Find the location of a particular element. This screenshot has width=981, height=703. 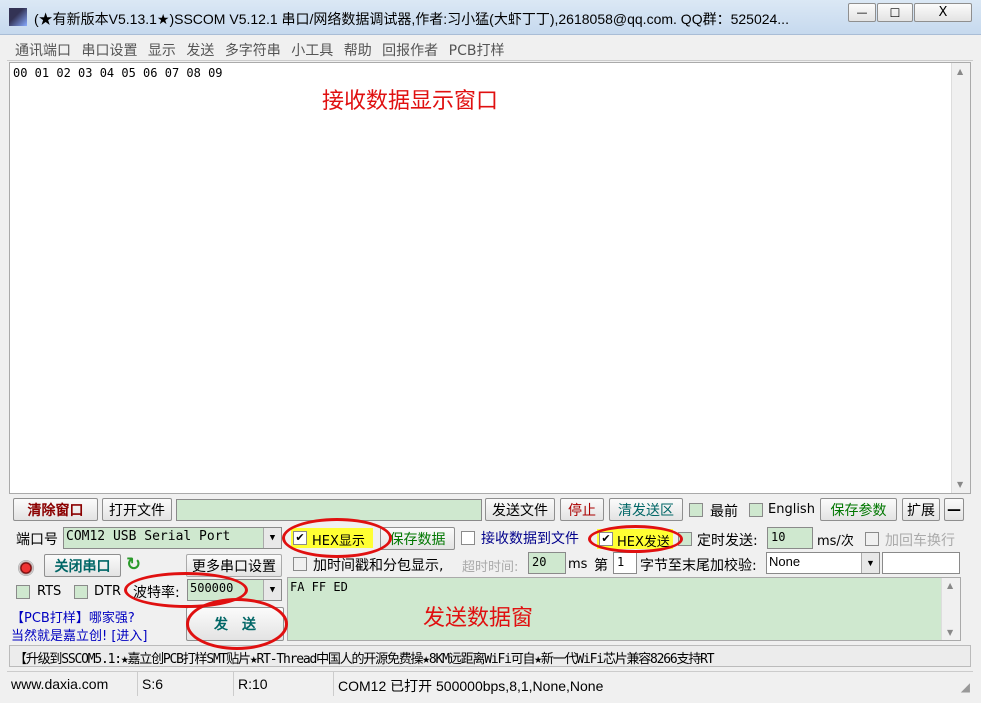

checksum-select: None ▼ is located at coordinates (823, 563).